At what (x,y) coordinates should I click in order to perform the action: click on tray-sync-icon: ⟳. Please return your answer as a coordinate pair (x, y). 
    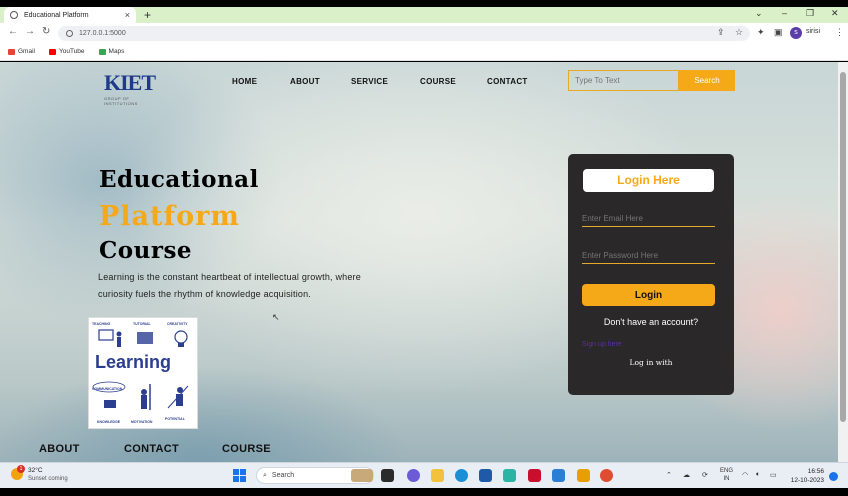
    Looking at the image, I should click on (705, 475).